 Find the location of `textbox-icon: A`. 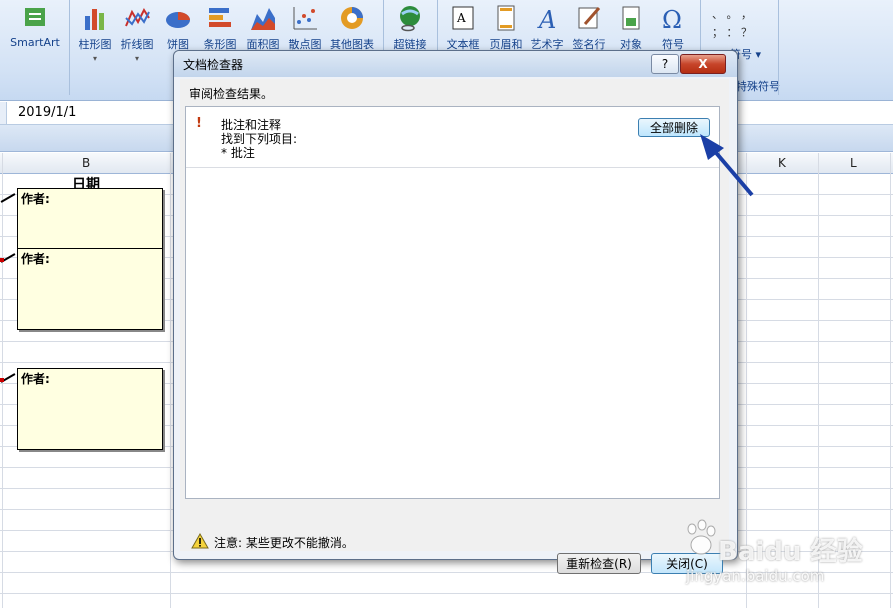

textbox-icon: A is located at coordinates (463, 18).